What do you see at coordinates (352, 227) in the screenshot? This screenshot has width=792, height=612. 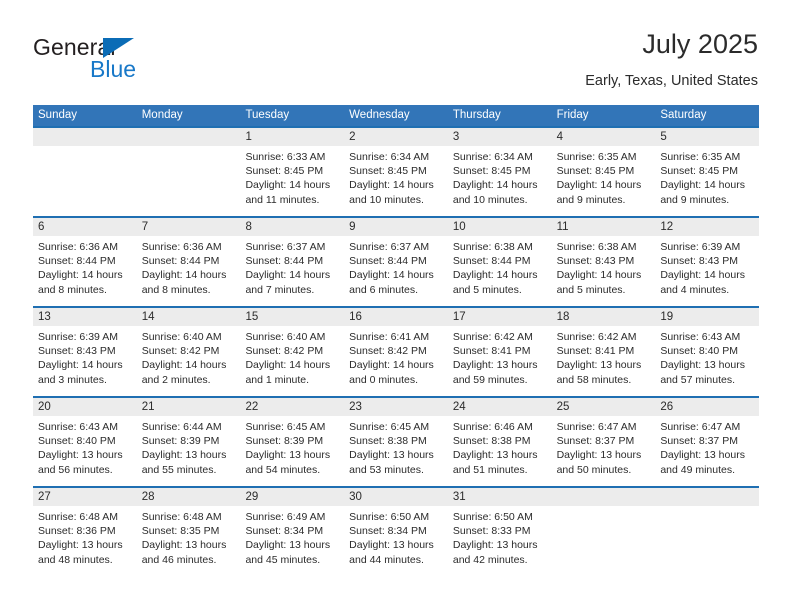 I see `day-number: 9` at bounding box center [352, 227].